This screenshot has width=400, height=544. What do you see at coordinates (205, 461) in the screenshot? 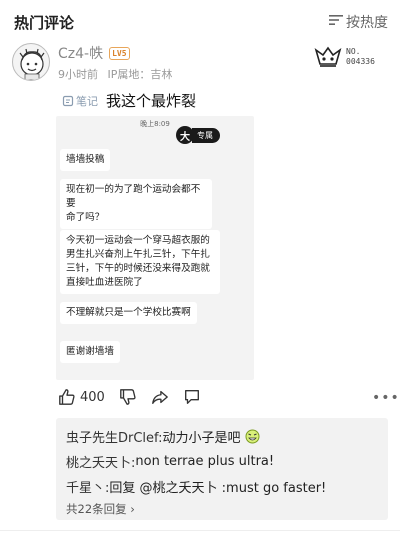
I see `reply-text: non terrae plus ultra!` at bounding box center [205, 461].